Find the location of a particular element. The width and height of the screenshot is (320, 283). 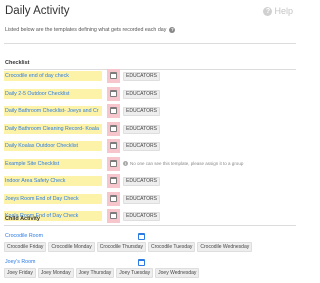

room-link: Joey's Room is located at coordinates (20, 262).